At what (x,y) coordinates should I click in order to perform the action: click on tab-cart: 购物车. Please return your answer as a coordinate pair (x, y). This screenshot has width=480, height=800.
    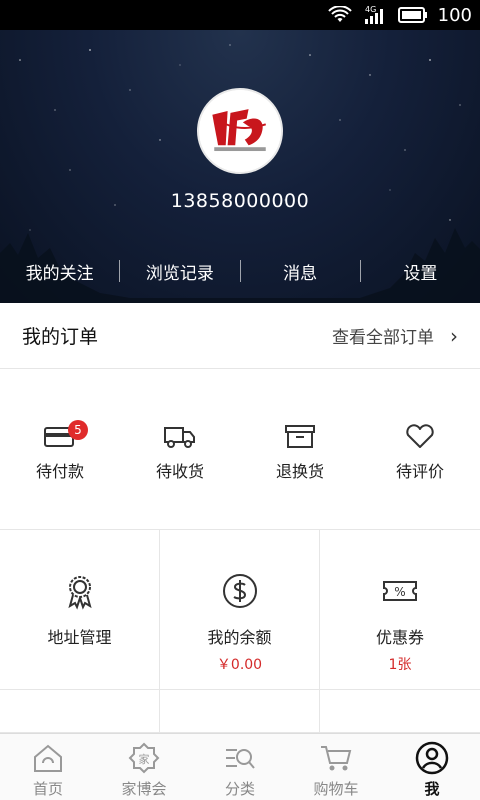
    Looking at the image, I should click on (336, 767).